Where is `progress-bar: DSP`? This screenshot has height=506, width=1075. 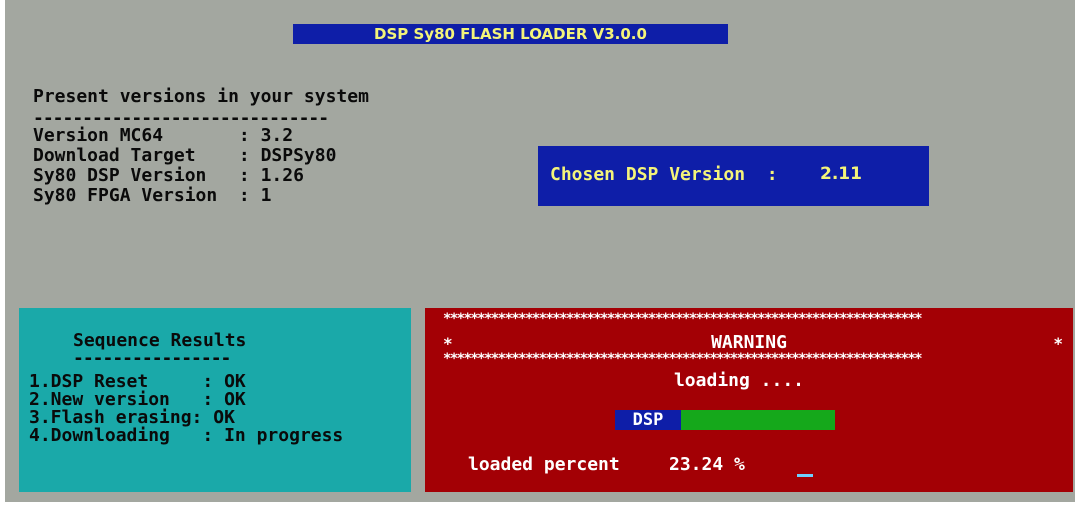
progress-bar: DSP is located at coordinates (725, 420).